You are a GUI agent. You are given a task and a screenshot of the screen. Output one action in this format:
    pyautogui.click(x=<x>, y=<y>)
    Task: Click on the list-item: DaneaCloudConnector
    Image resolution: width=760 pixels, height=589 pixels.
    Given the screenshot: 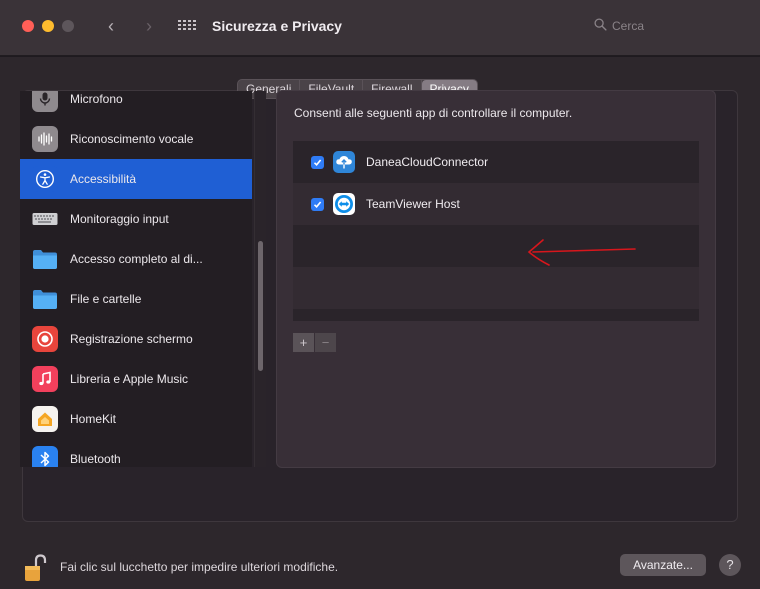 What is the action you would take?
    pyautogui.click(x=496, y=162)
    